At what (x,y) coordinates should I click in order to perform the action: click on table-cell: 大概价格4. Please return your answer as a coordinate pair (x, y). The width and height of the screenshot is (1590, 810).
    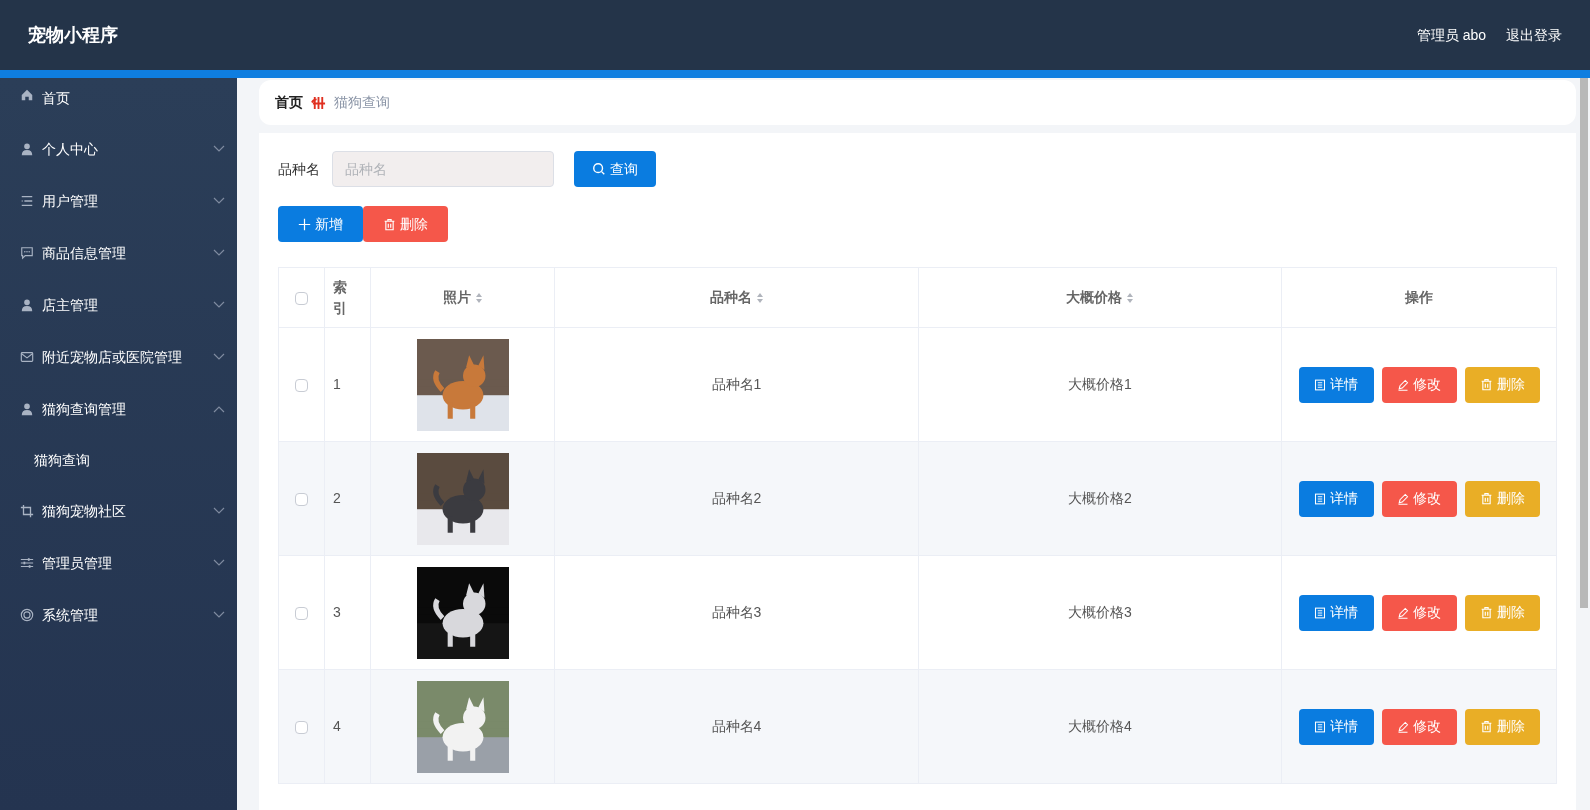
    Looking at the image, I should click on (1100, 726).